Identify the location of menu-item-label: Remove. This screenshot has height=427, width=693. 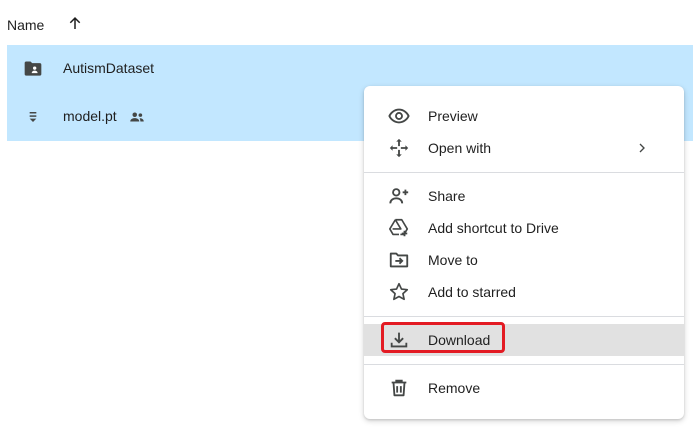
(454, 388).